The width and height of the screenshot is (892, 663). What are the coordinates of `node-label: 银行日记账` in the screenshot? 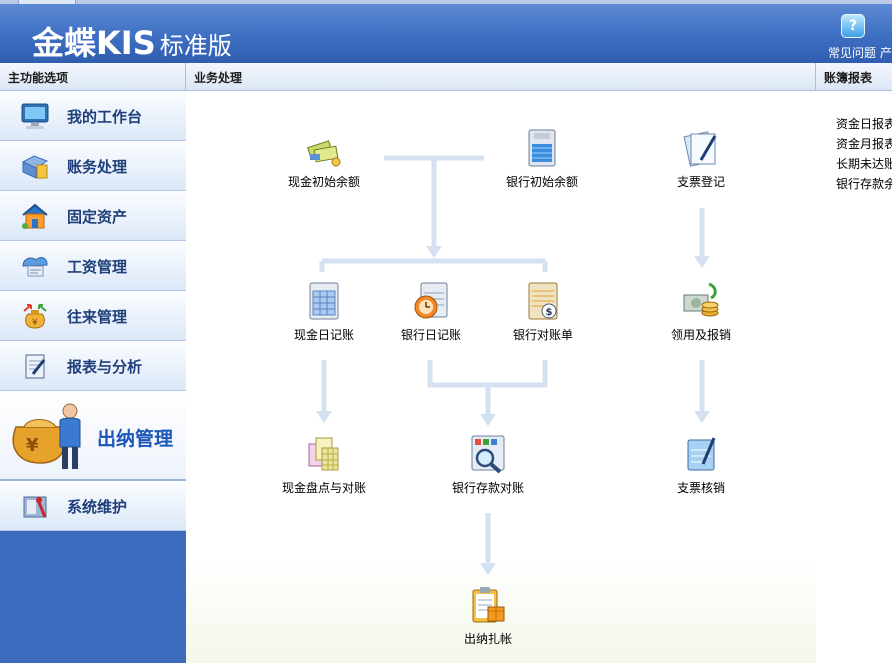 It's located at (430, 335).